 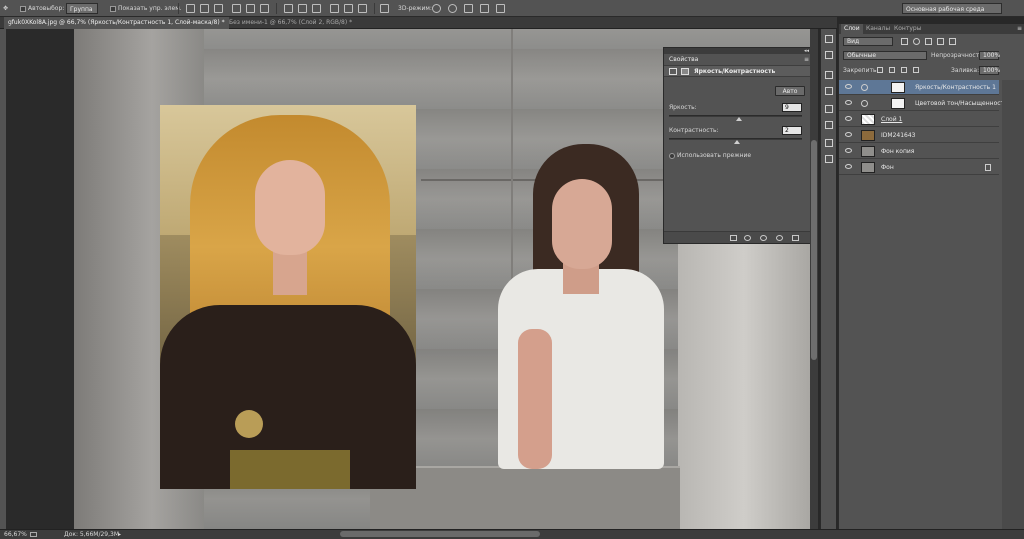 What do you see at coordinates (763, 238) in the screenshot?
I see `reset-icon` at bounding box center [763, 238].